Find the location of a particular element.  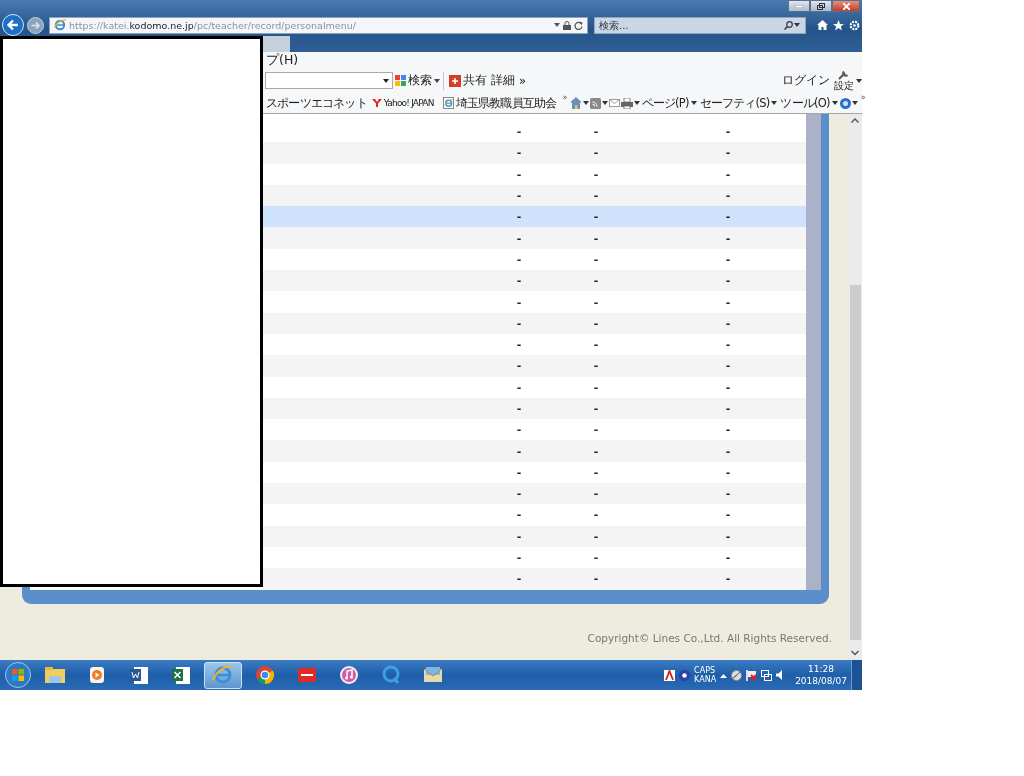

command-menu: ツール(O) is located at coordinates (809, 103).